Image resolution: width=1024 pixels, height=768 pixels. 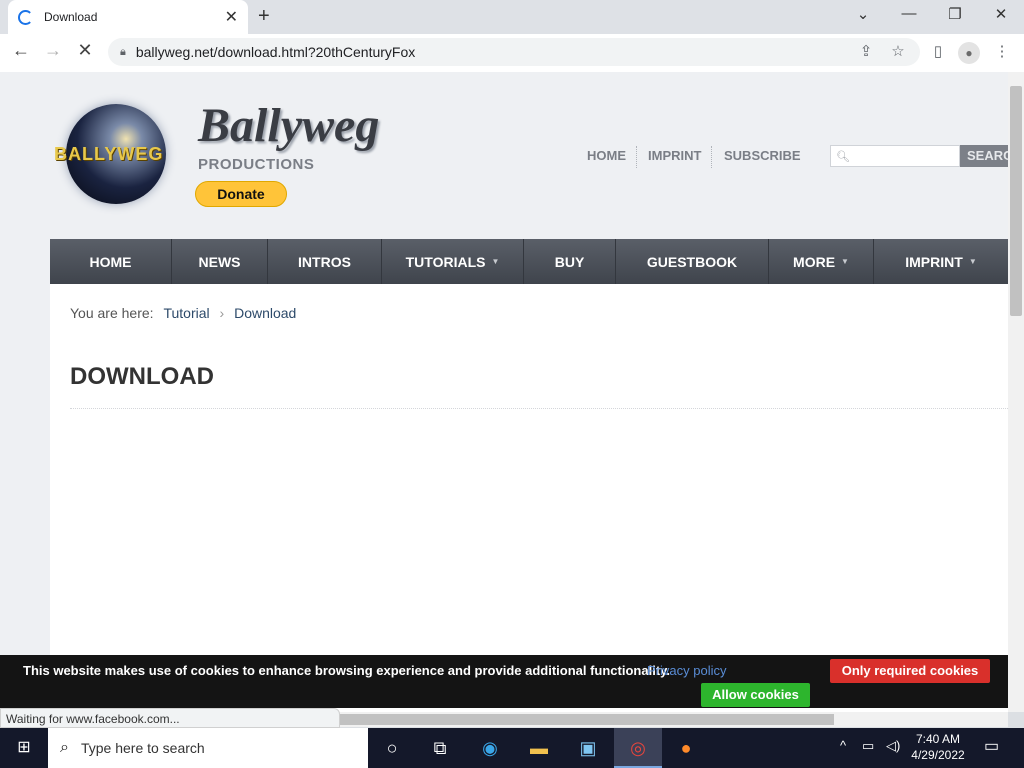 What do you see at coordinates (938, 51) in the screenshot?
I see `sidepanel-icon: ▯` at bounding box center [938, 51].